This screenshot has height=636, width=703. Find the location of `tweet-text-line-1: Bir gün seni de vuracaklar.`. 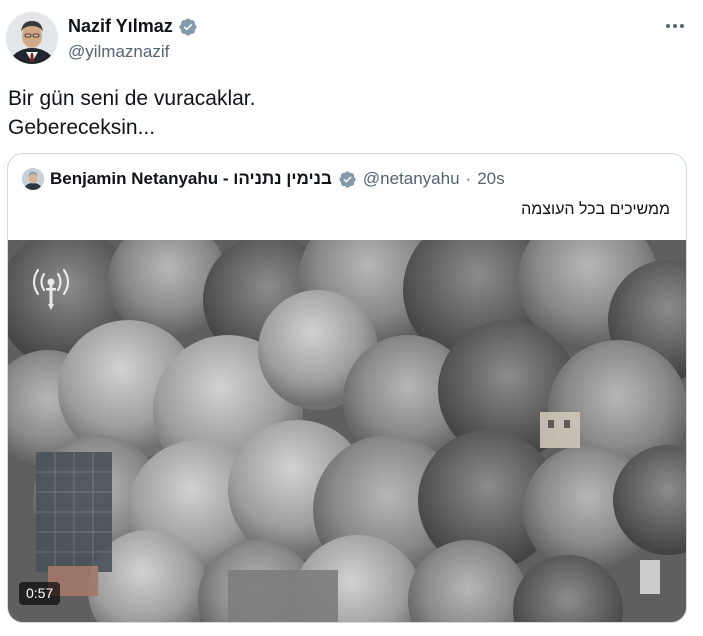

tweet-text-line-1: Bir gün seni de vuracaklar. is located at coordinates (132, 98).